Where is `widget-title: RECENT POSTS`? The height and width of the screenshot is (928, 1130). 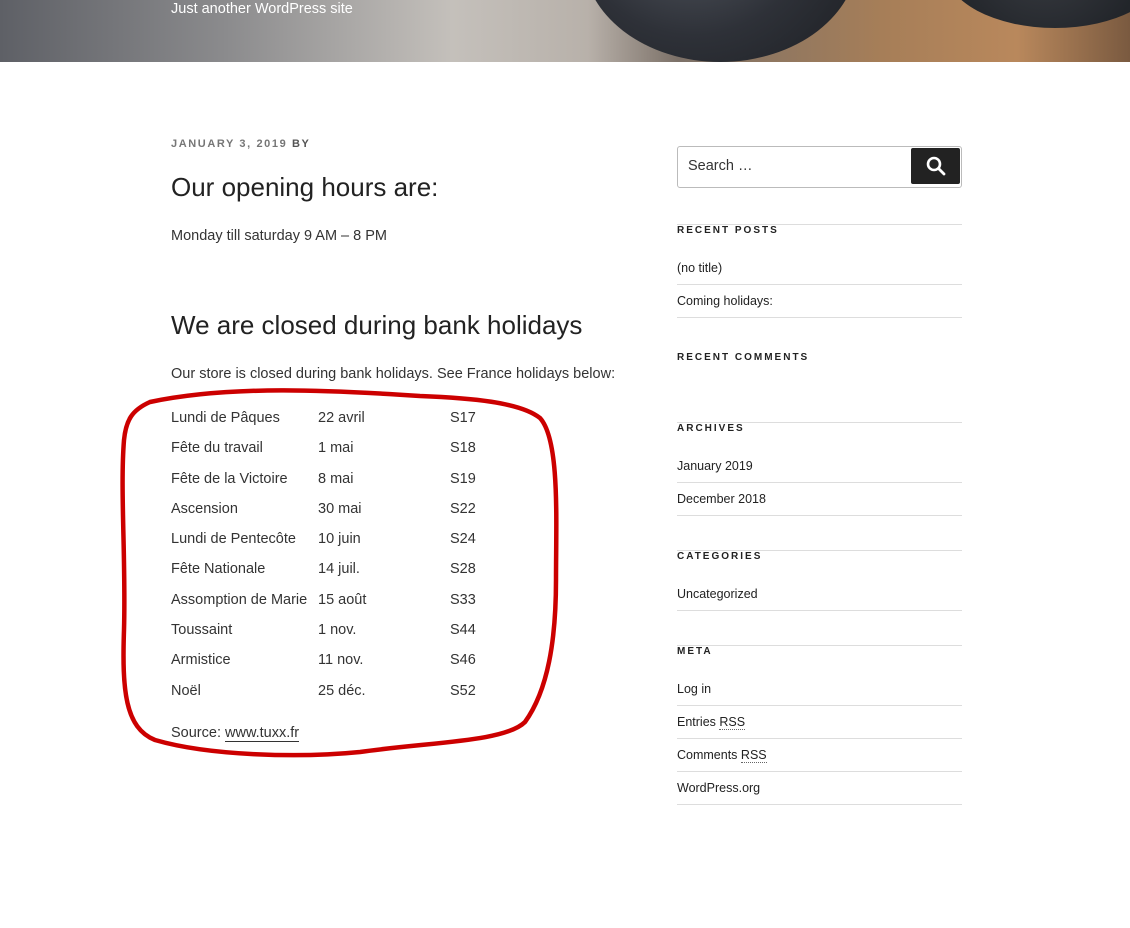
widget-title: RECENT POSTS is located at coordinates (819, 230).